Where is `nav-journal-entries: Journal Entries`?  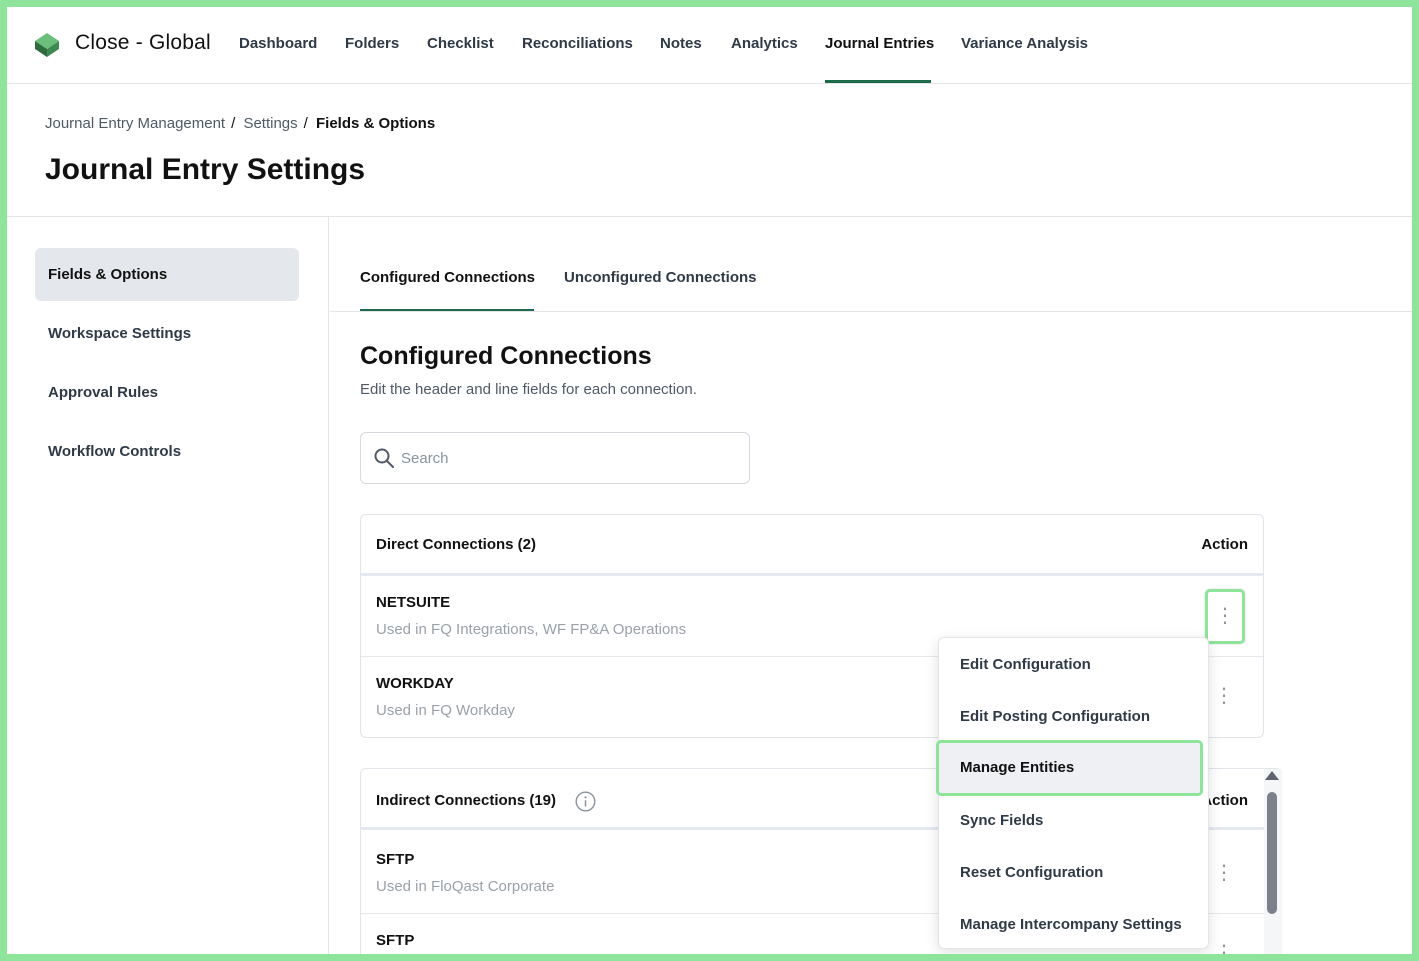 nav-journal-entries: Journal Entries is located at coordinates (879, 43).